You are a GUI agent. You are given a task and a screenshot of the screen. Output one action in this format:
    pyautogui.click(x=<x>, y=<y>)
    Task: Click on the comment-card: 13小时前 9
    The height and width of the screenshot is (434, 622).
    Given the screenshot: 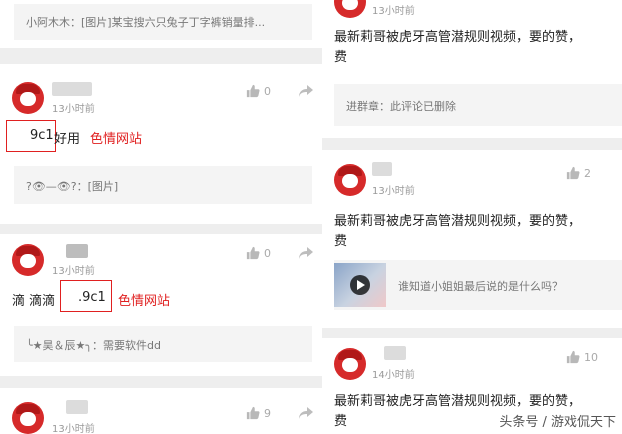 What is the action you would take?
    pyautogui.click(x=161, y=411)
    